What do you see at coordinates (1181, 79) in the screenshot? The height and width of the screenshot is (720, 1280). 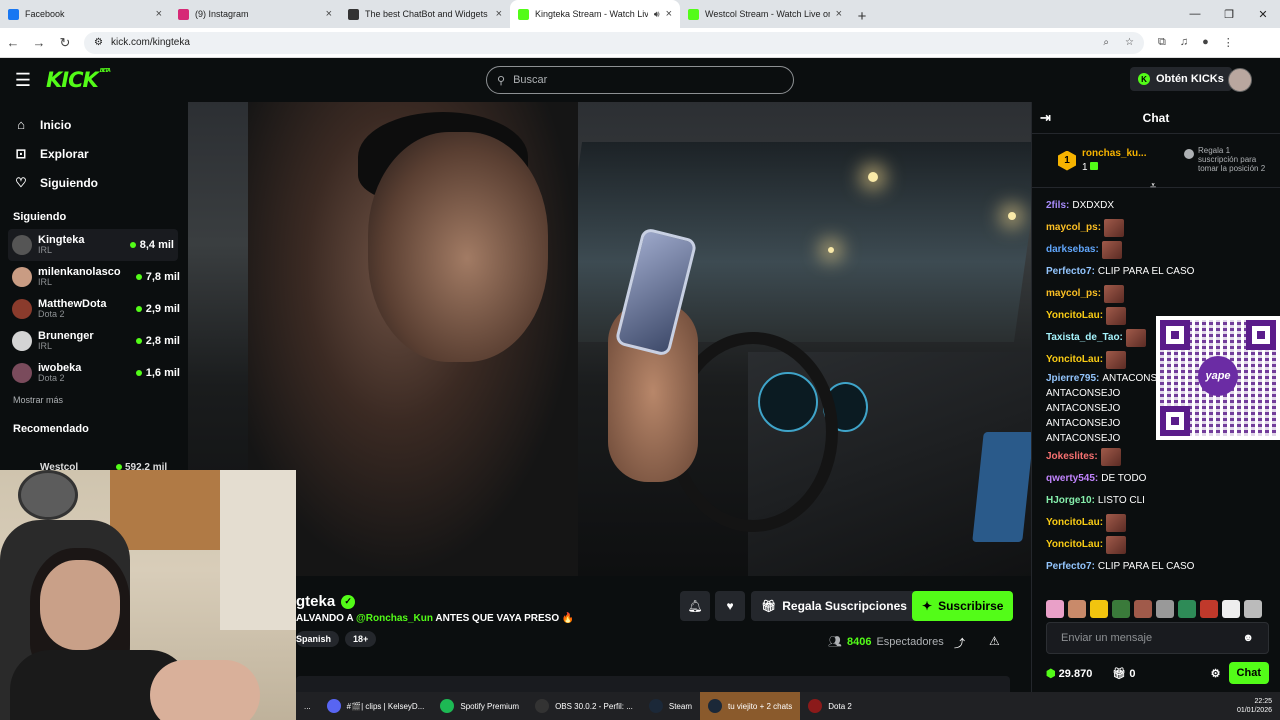 I see `get-kicks-button: K Obtén KICKs` at bounding box center [1181, 79].